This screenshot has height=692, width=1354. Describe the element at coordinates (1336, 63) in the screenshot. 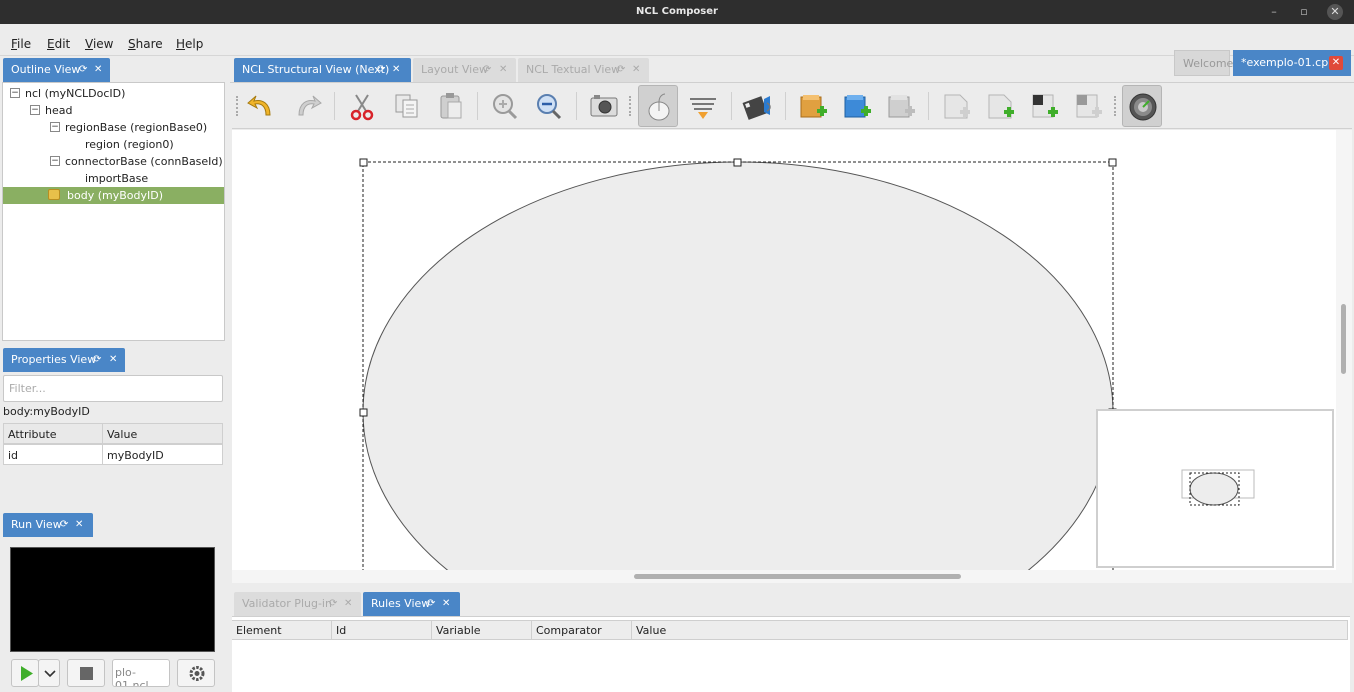

I see `close-document-icon: ✕` at that location.